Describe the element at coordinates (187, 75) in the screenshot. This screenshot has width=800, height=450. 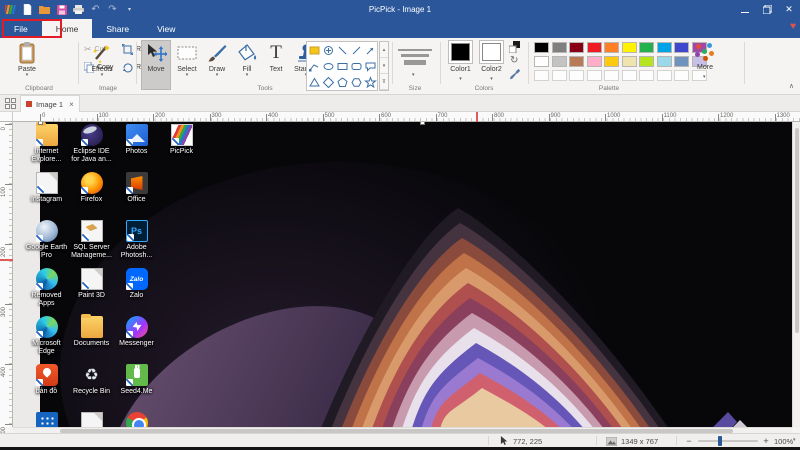
I see `select-dropdown-arrow: ▾` at that location.